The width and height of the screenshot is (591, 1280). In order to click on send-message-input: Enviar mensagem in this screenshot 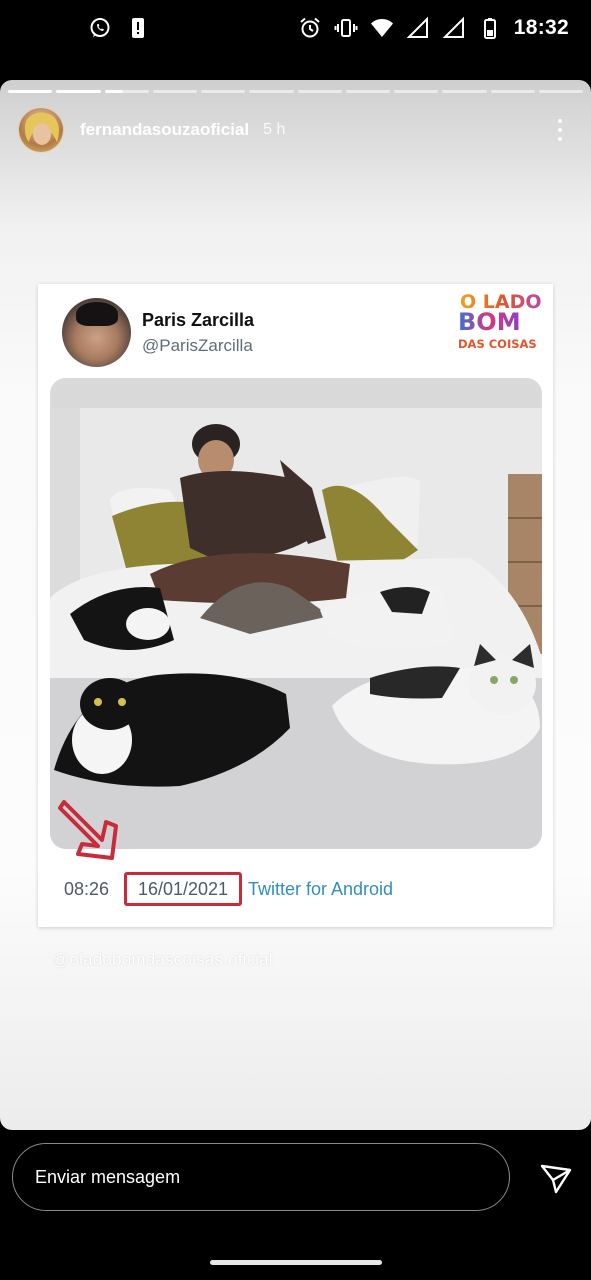, I will do `click(261, 1177)`.